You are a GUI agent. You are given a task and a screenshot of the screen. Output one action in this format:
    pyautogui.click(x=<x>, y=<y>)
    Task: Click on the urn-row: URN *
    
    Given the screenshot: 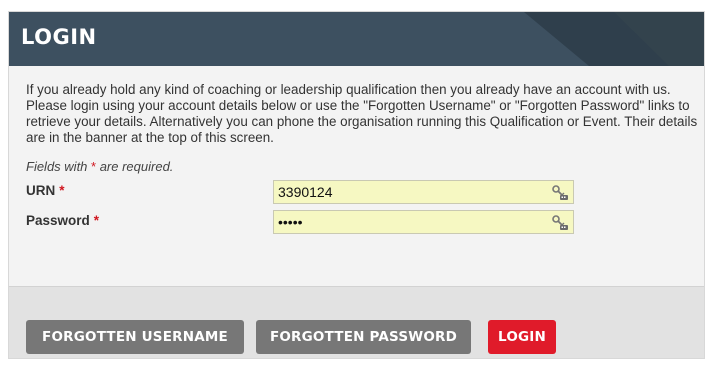 What is the action you would take?
    pyautogui.click(x=356, y=193)
    